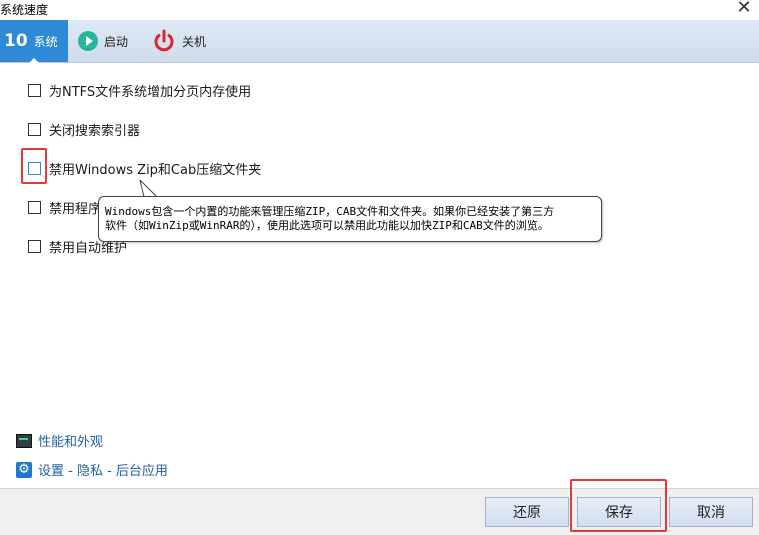 This screenshot has width=759, height=535. I want to click on link-performance-appearance: 性能和外观, so click(59, 440).